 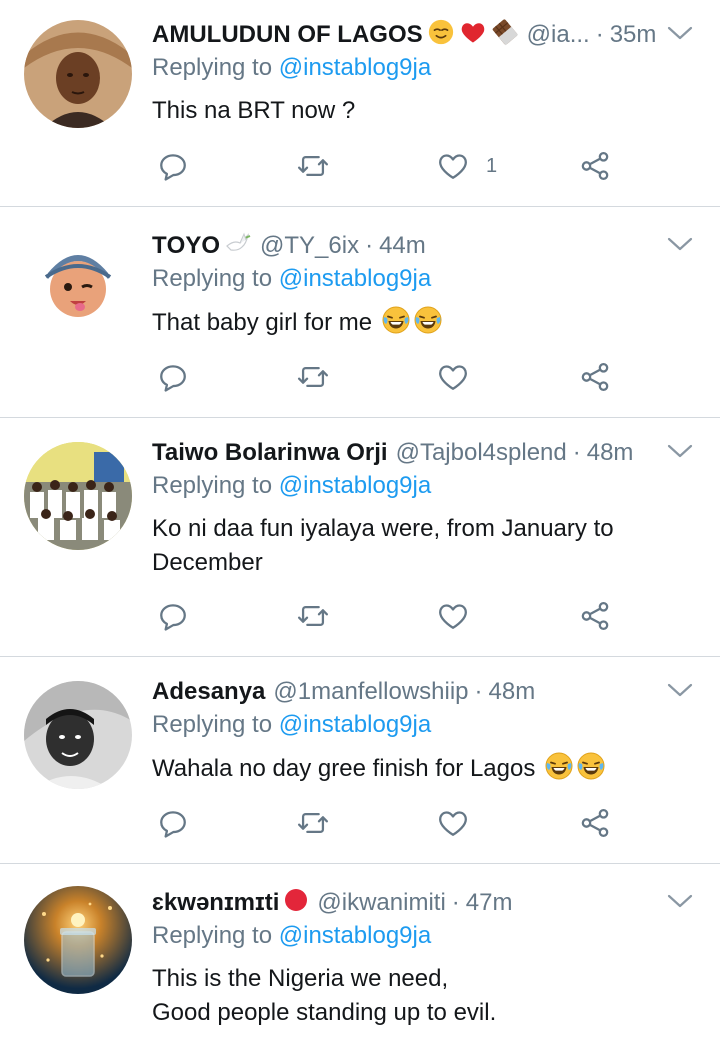 I want to click on display-name-text: AMULUDUN OF LAGOS, so click(x=287, y=34).